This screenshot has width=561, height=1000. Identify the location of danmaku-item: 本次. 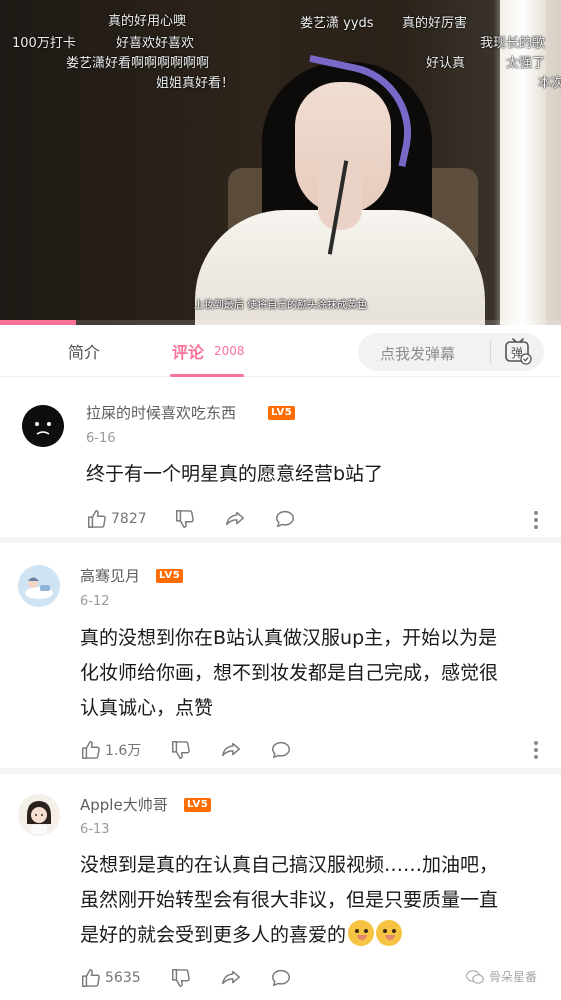
(549, 83).